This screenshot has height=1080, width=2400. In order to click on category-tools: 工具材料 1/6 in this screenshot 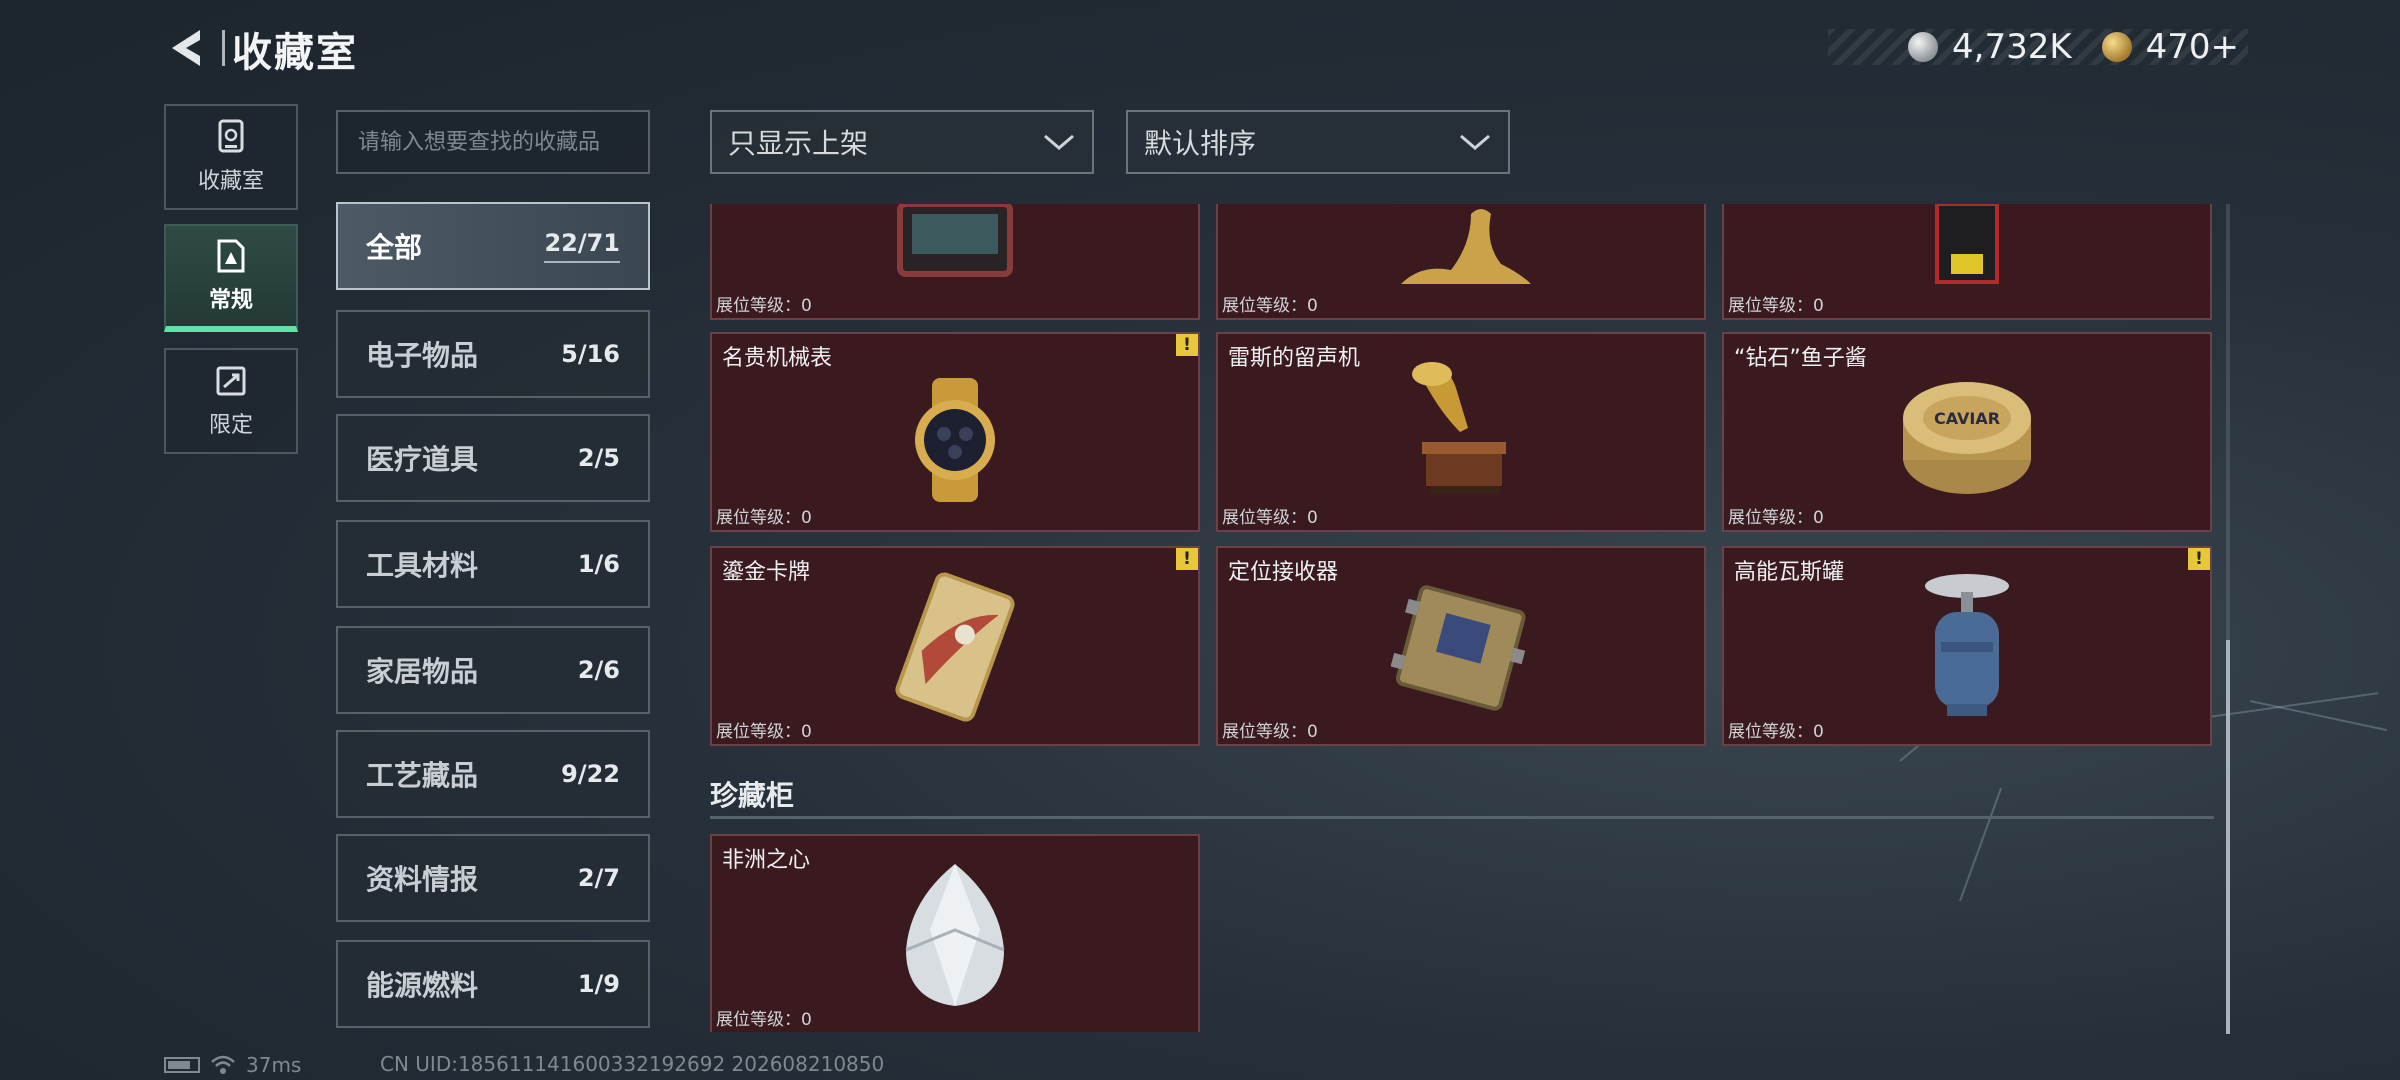, I will do `click(493, 564)`.